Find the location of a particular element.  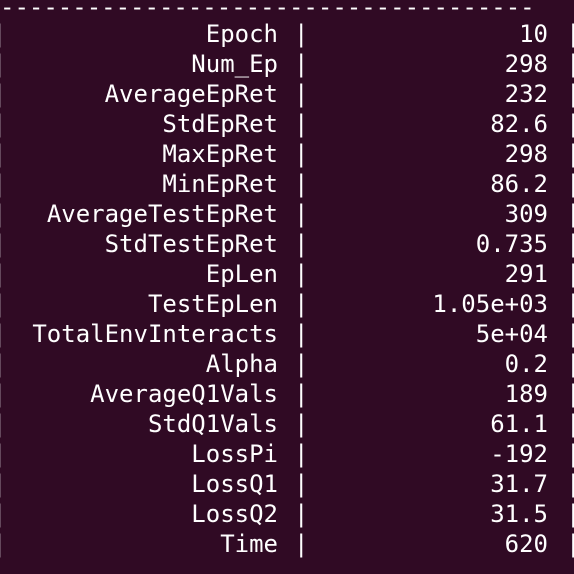

metric-key: Time is located at coordinates (249, 544).